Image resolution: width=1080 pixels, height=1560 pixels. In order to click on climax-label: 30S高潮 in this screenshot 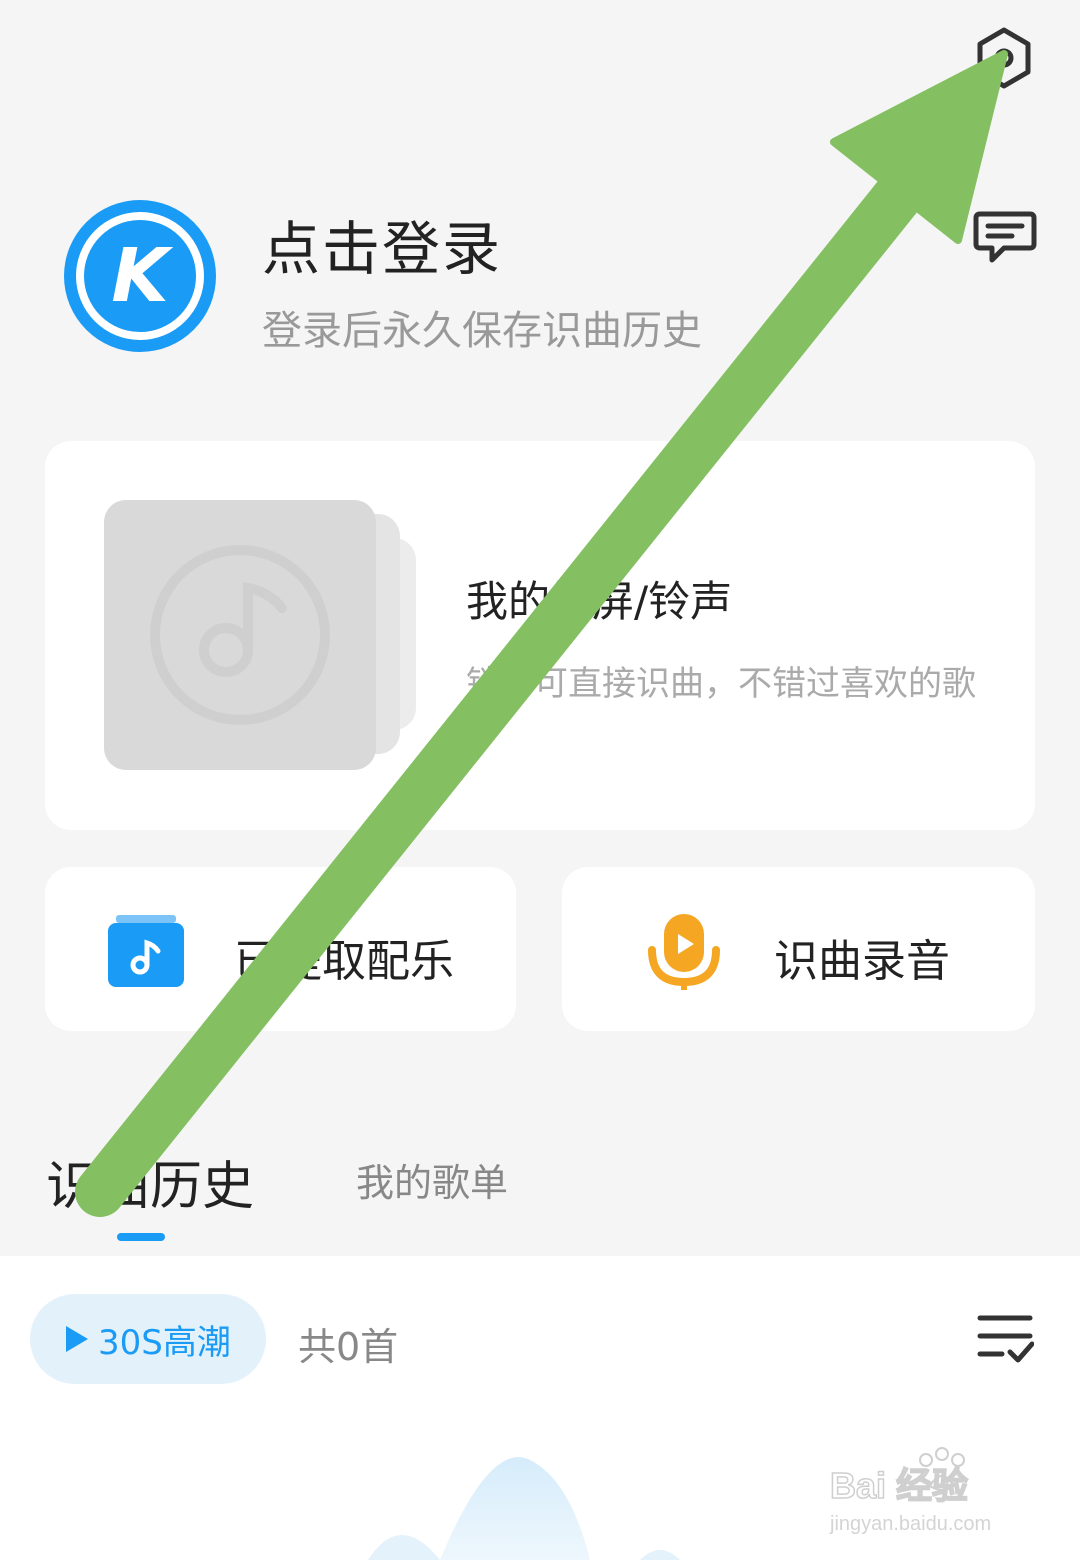, I will do `click(164, 1342)`.